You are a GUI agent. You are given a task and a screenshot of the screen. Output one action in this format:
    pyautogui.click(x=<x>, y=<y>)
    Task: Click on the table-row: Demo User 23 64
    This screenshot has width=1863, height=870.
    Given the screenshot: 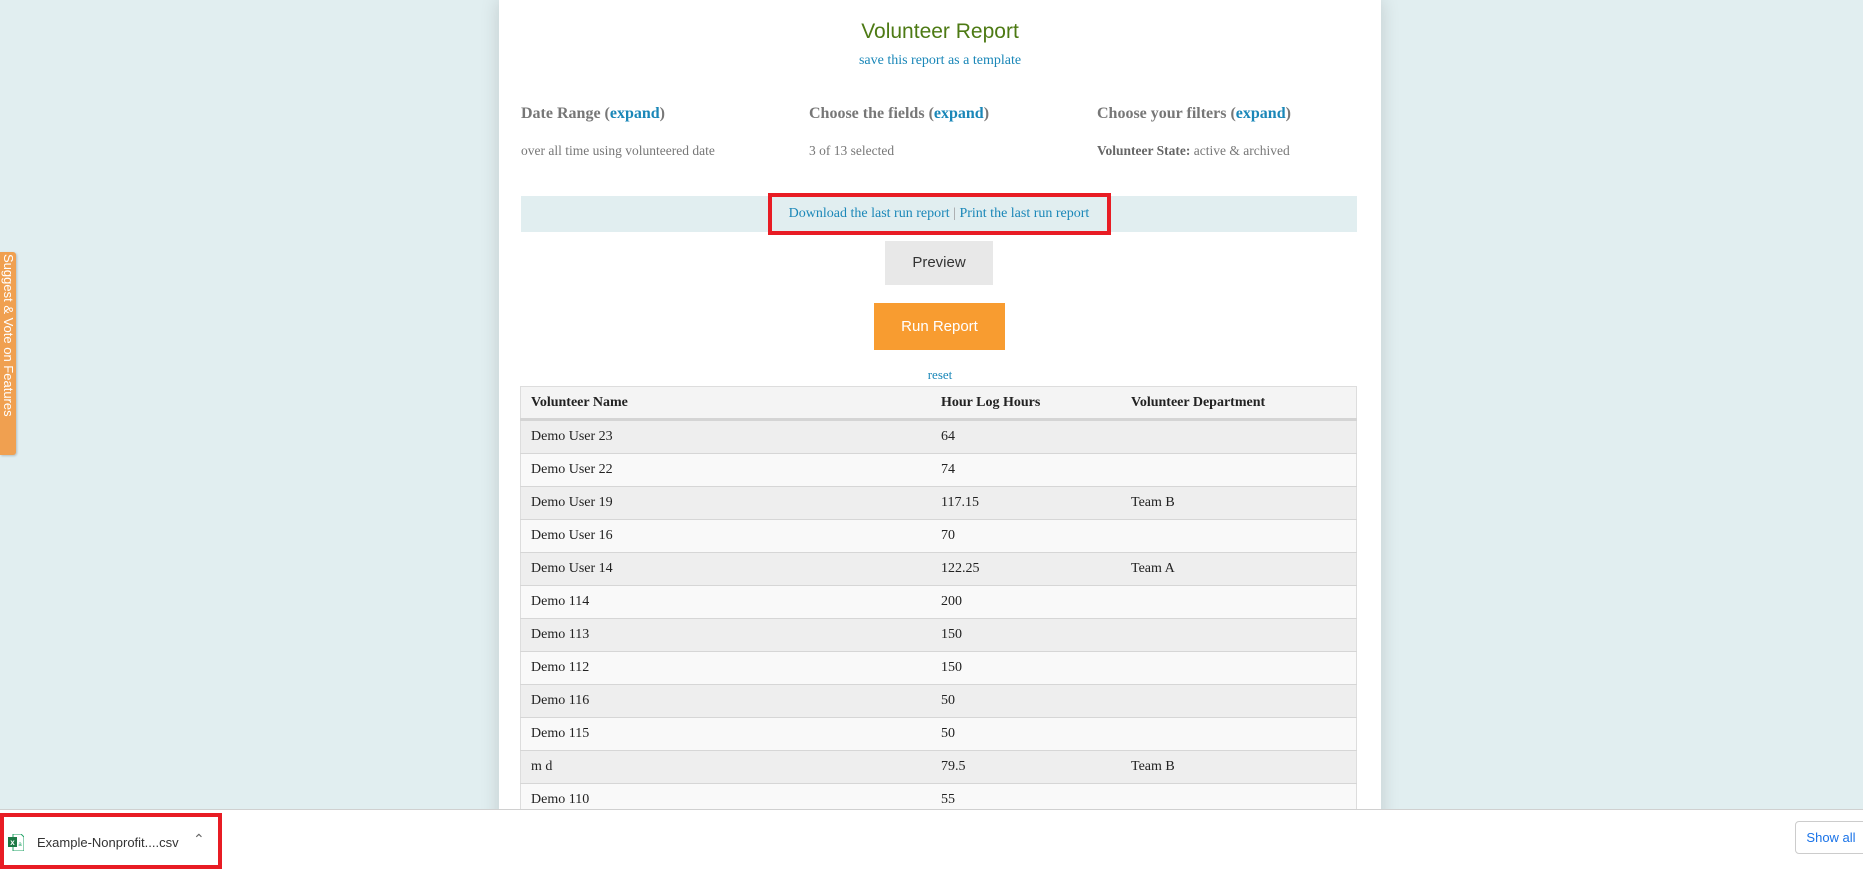 What is the action you would take?
    pyautogui.click(x=938, y=436)
    